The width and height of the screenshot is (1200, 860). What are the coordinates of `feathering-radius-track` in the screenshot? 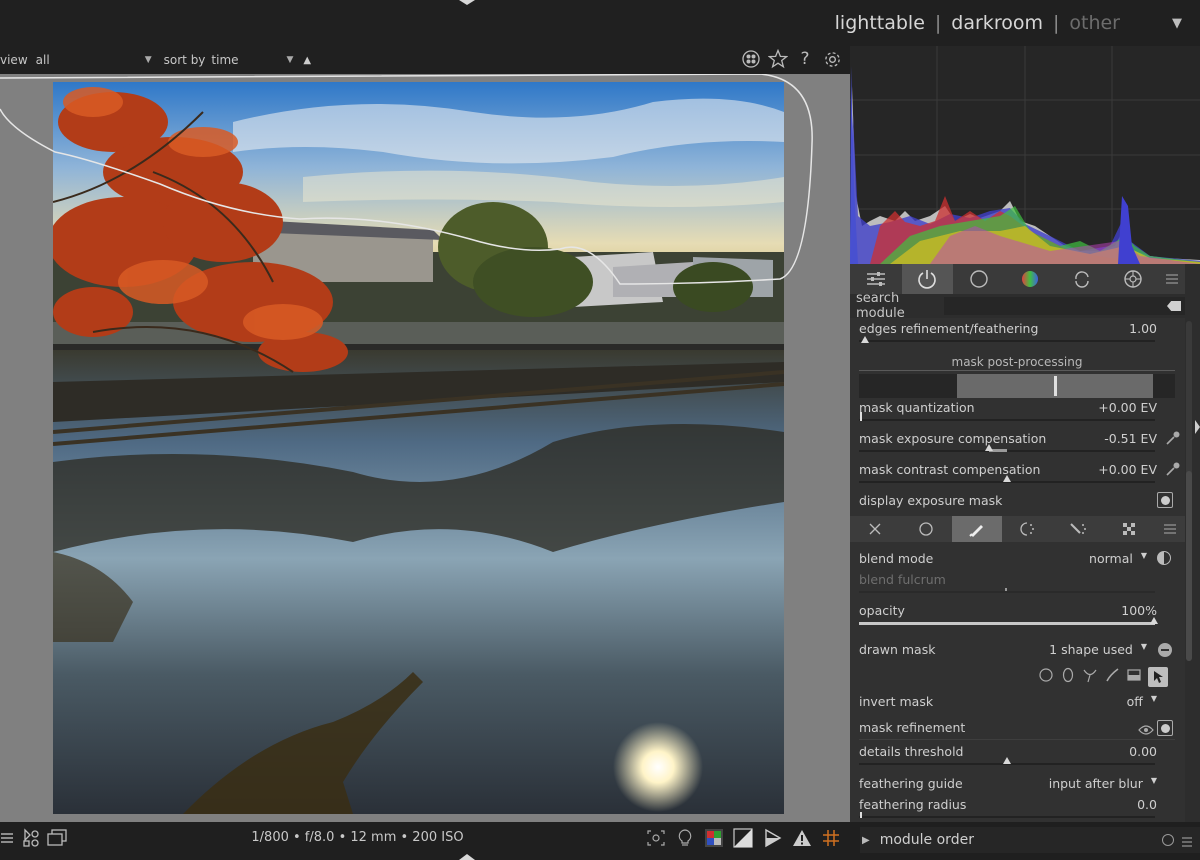 It's located at (1007, 817).